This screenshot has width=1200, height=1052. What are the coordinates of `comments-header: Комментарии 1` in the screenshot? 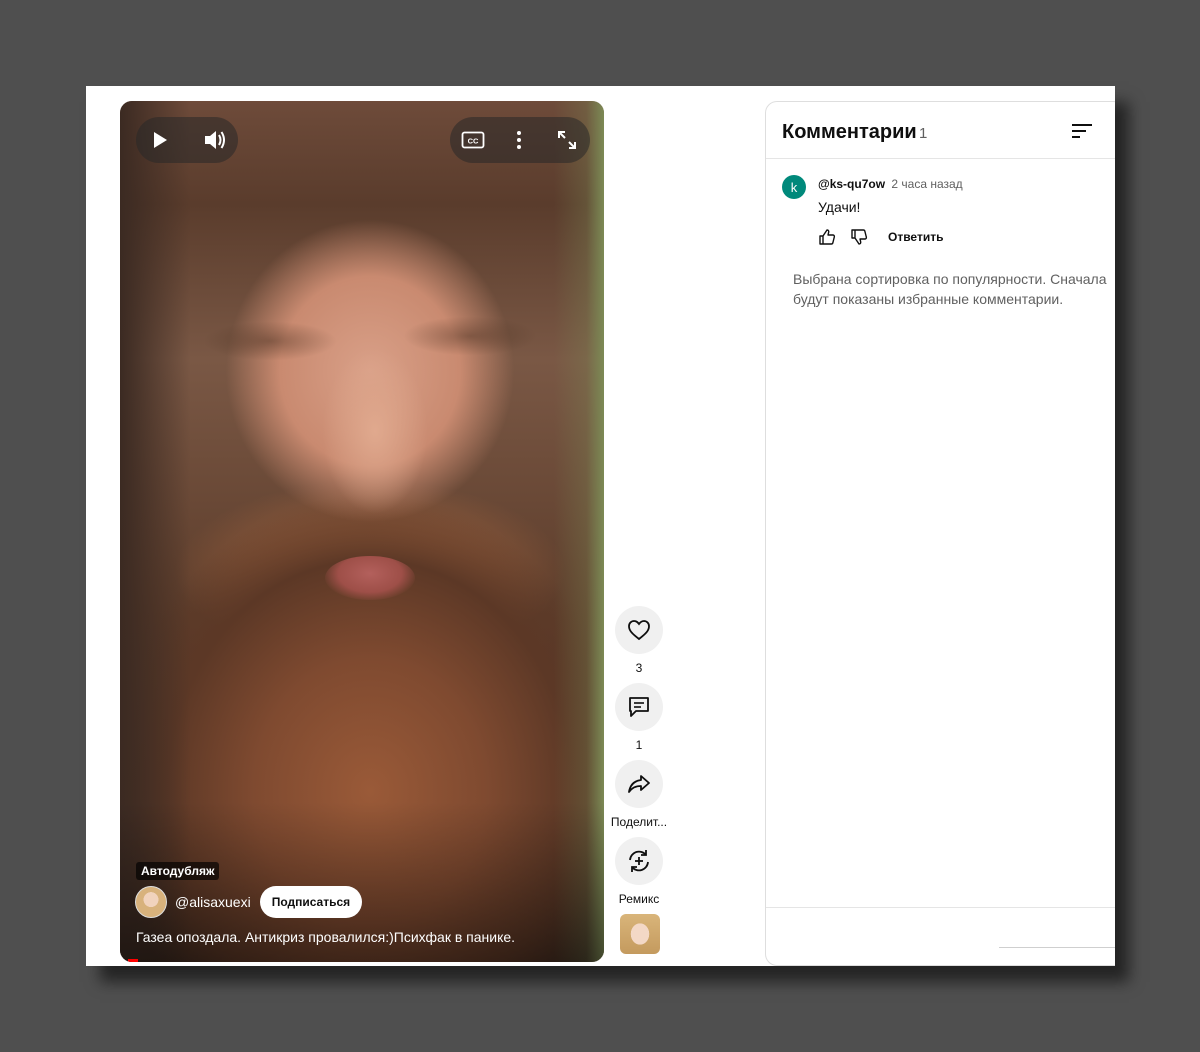 It's located at (940, 130).